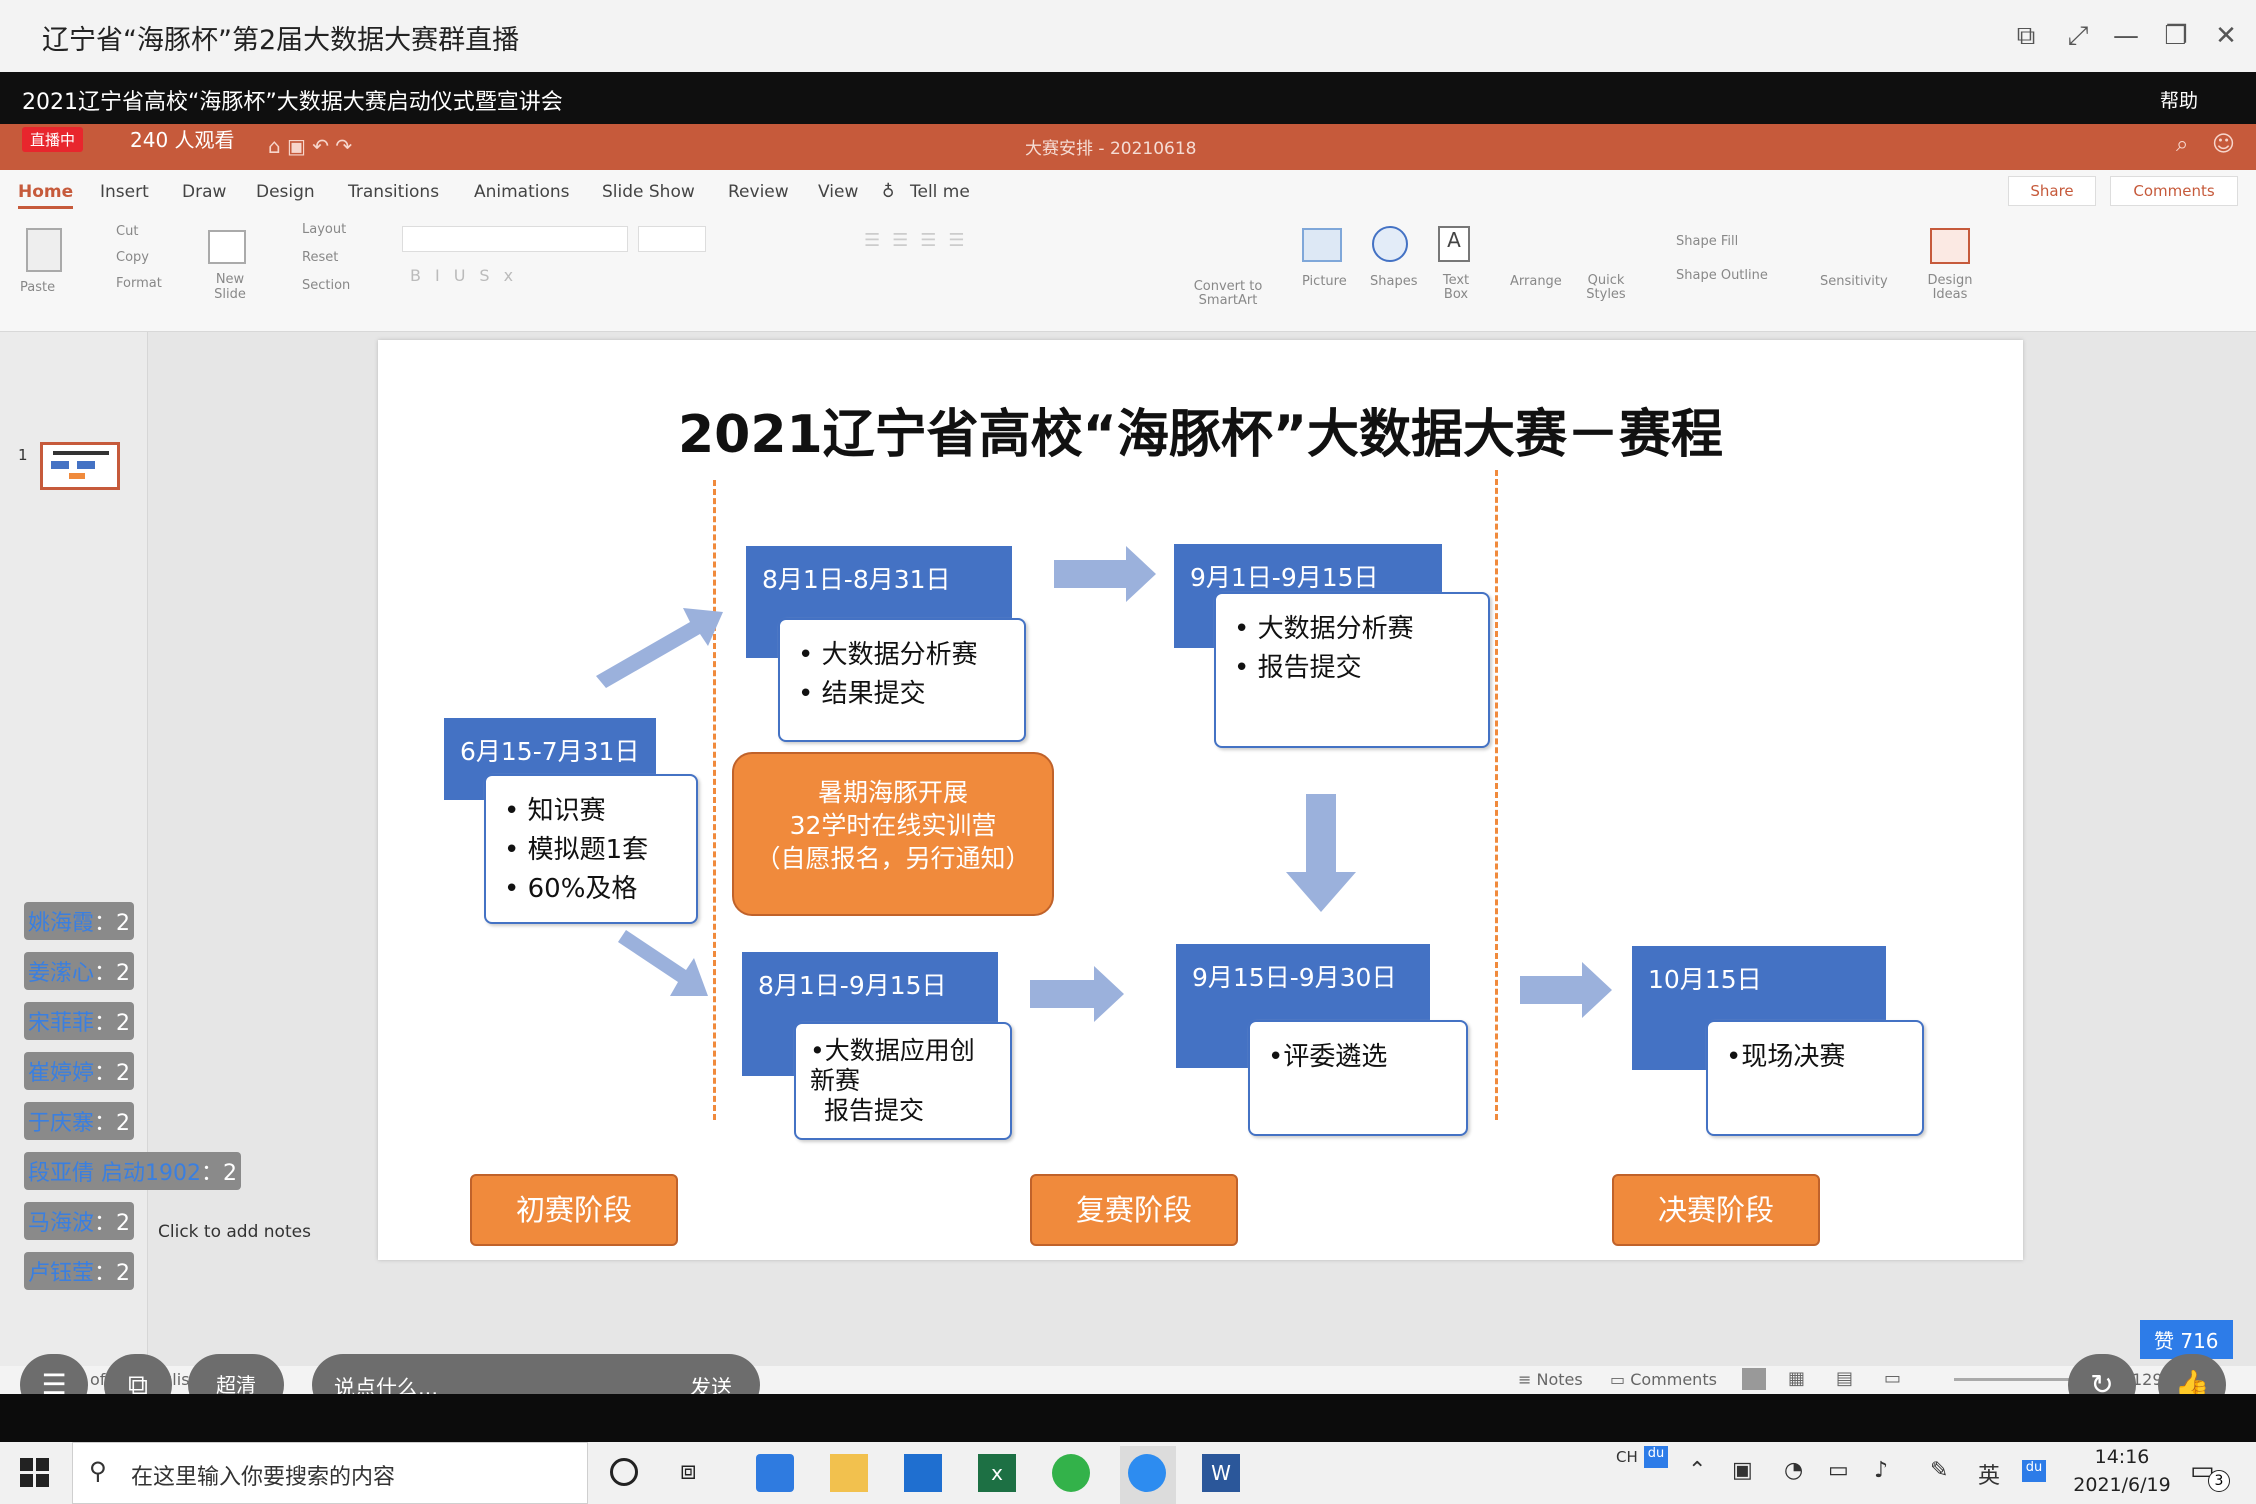 Image resolution: width=2256 pixels, height=1504 pixels. I want to click on comments-button: Comments, so click(2174, 191).